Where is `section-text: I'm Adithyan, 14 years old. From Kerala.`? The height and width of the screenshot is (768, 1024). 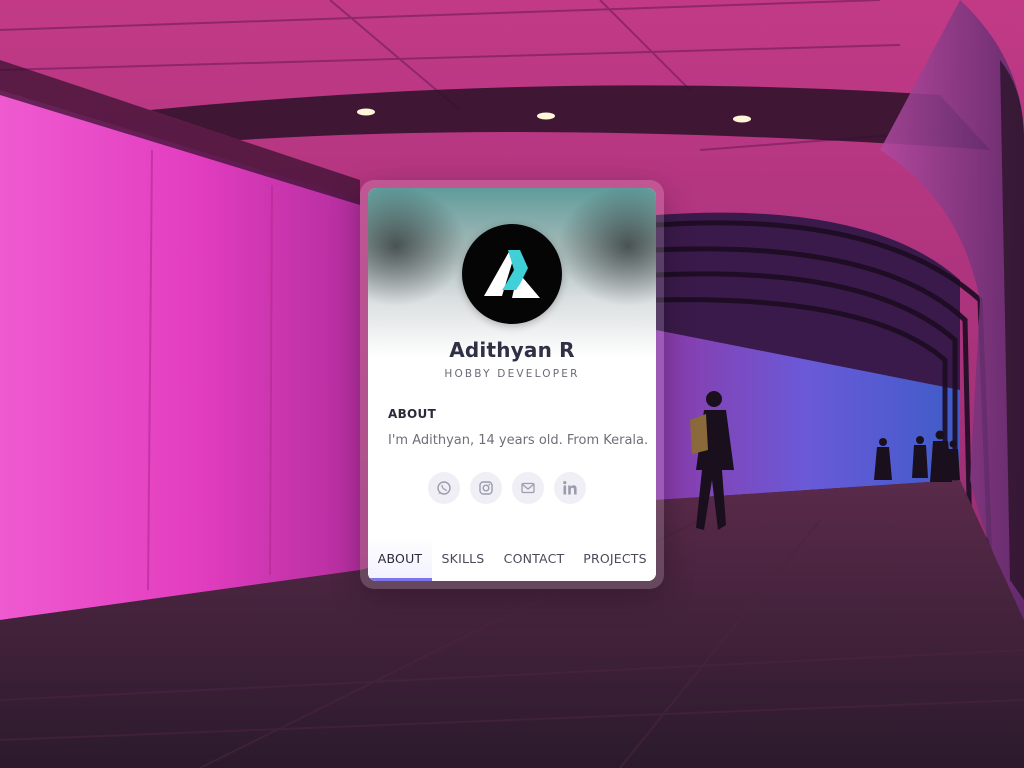
section-text: I'm Adithyan, 14 years old. From Kerala. is located at coordinates (518, 440).